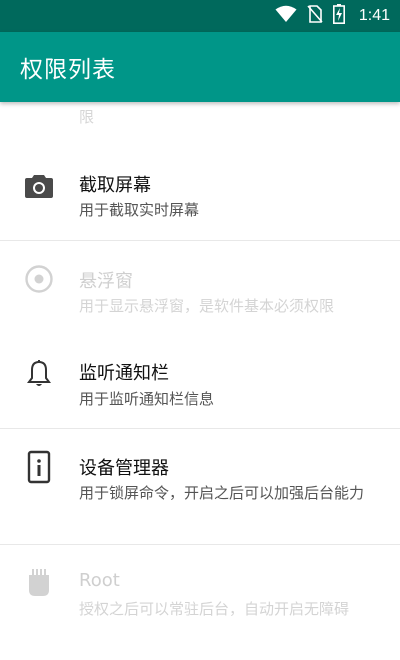 This screenshot has width=400, height=660. Describe the element at coordinates (139, 210) in the screenshot. I see `item-description: 用于截取实时屏幕` at that location.